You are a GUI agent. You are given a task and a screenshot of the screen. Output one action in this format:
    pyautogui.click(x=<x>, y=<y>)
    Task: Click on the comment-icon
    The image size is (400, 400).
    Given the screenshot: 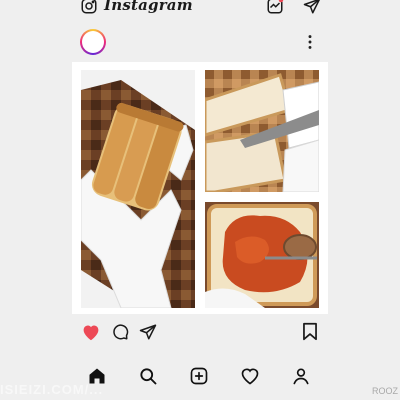 What is the action you would take?
    pyautogui.click(x=120, y=332)
    